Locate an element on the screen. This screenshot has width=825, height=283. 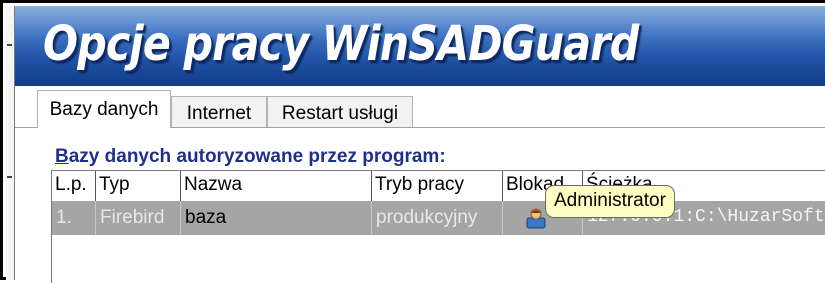
column-header-nazwa: Nazwa is located at coordinates (276, 186).